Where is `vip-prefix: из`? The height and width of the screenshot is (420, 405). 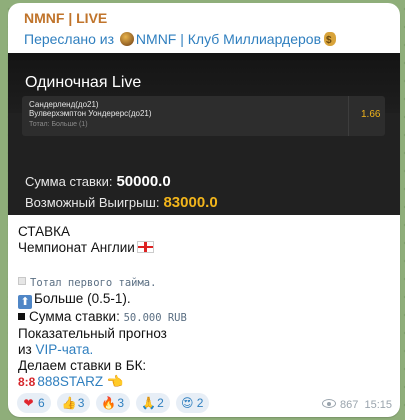 vip-prefix: из is located at coordinates (25, 349).